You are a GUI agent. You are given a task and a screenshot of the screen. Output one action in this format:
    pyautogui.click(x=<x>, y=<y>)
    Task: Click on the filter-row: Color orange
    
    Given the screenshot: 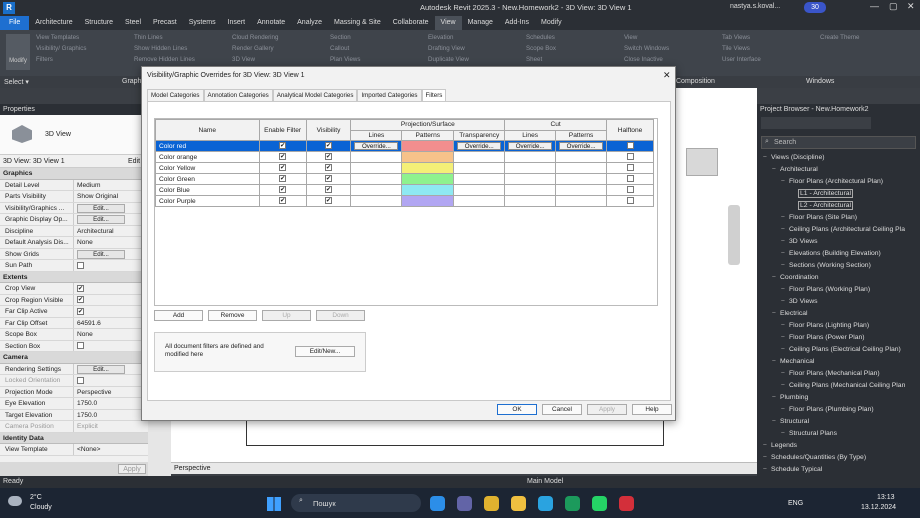 What is the action you would take?
    pyautogui.click(x=404, y=157)
    